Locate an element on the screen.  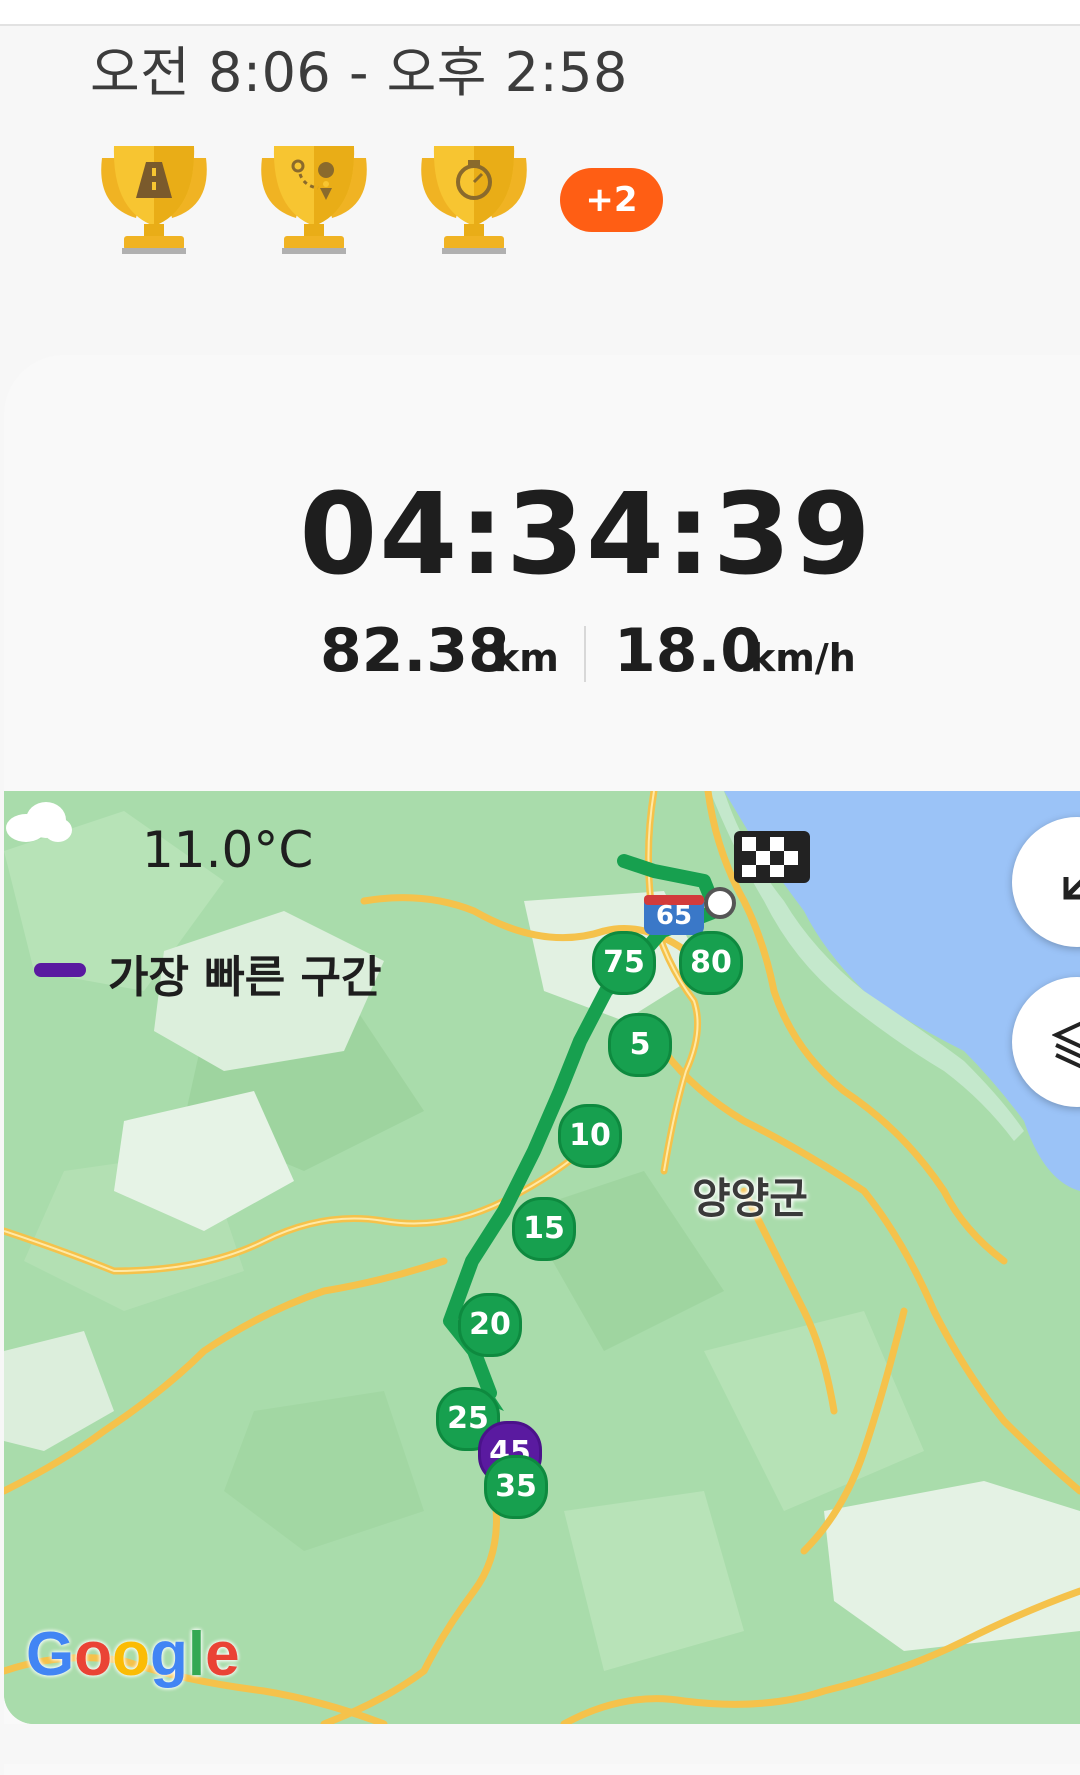
highway-shield-label: 65 is located at coordinates (674, 916).